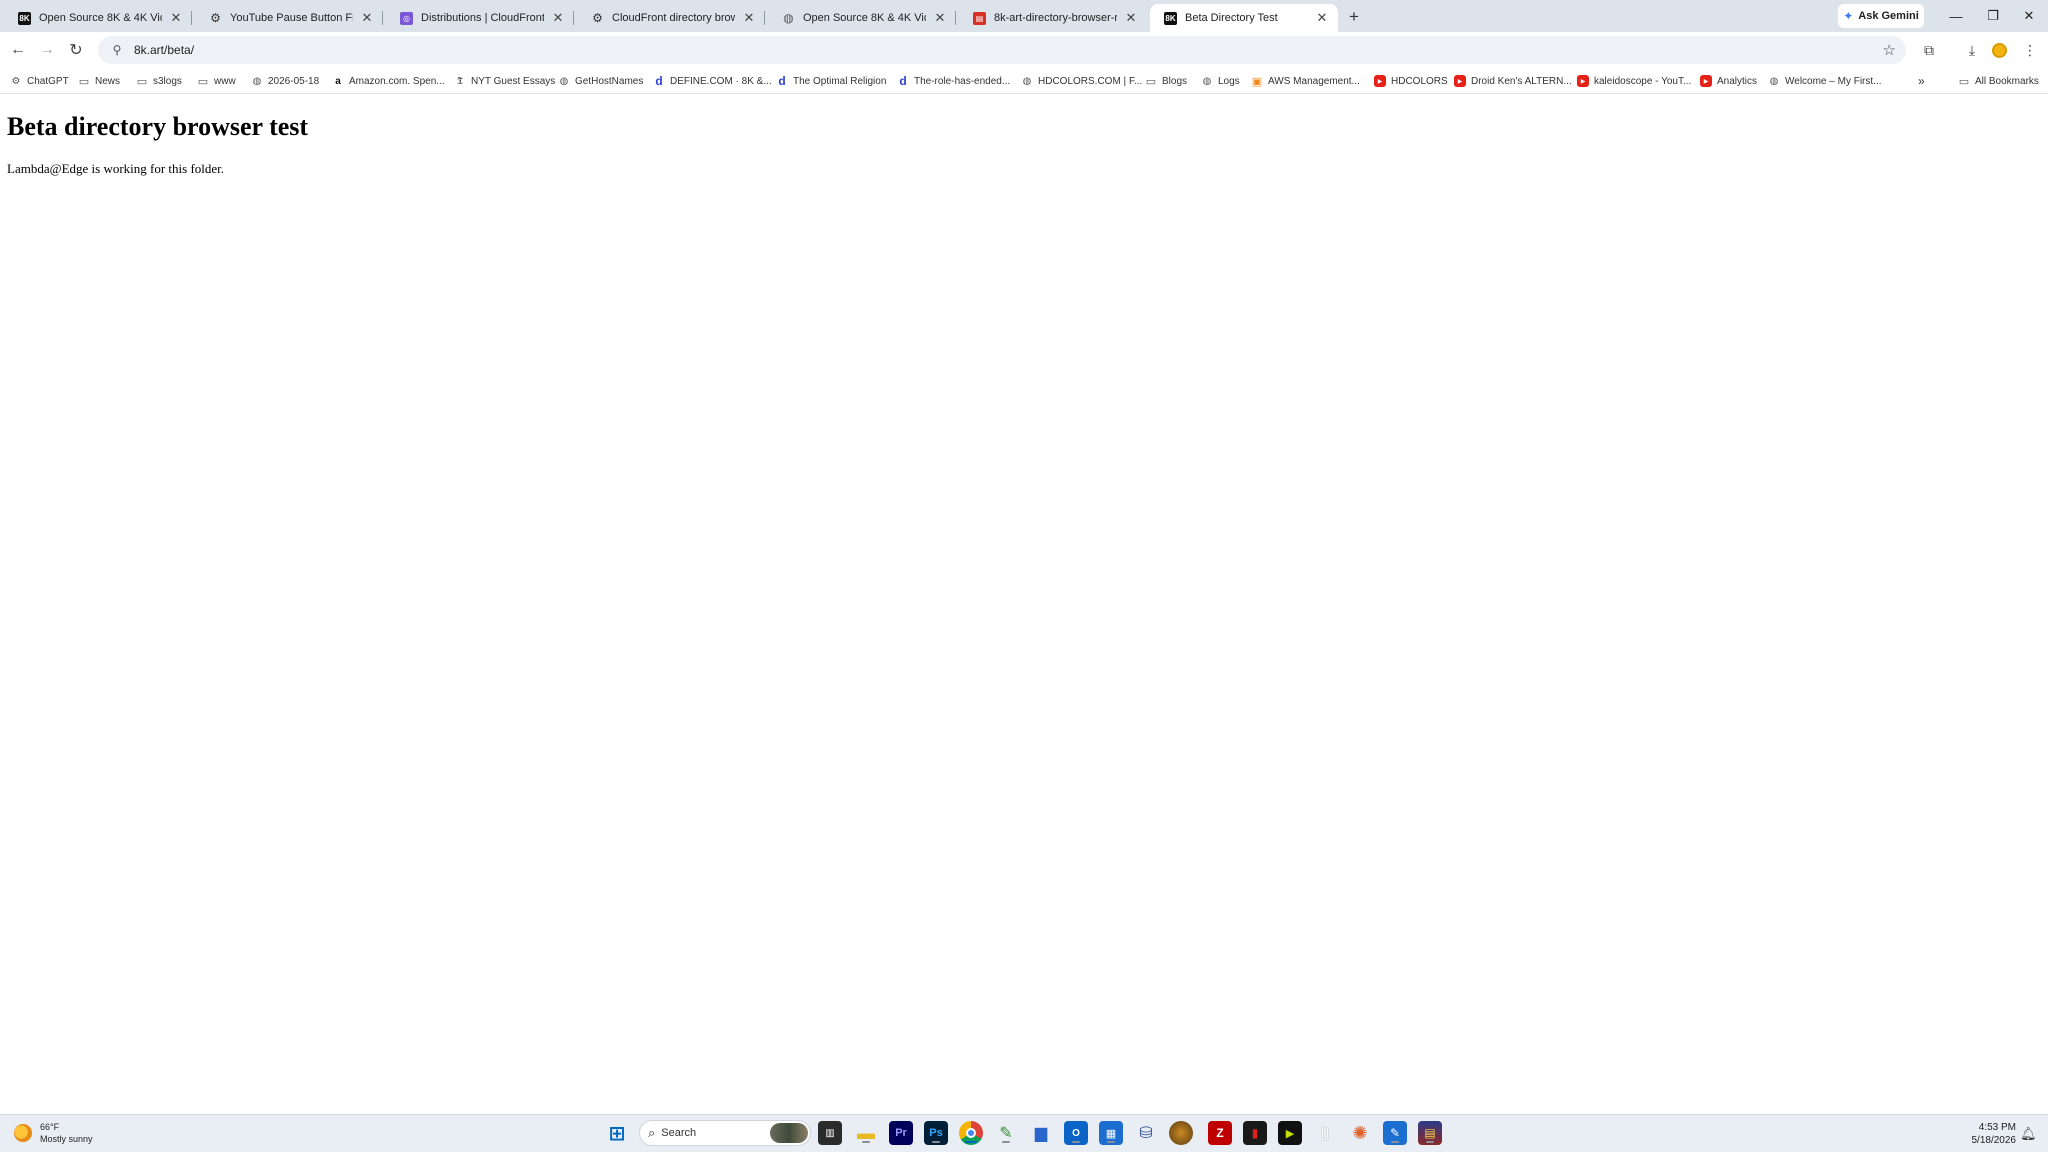  I want to click on reload-button: ↻, so click(76, 50).